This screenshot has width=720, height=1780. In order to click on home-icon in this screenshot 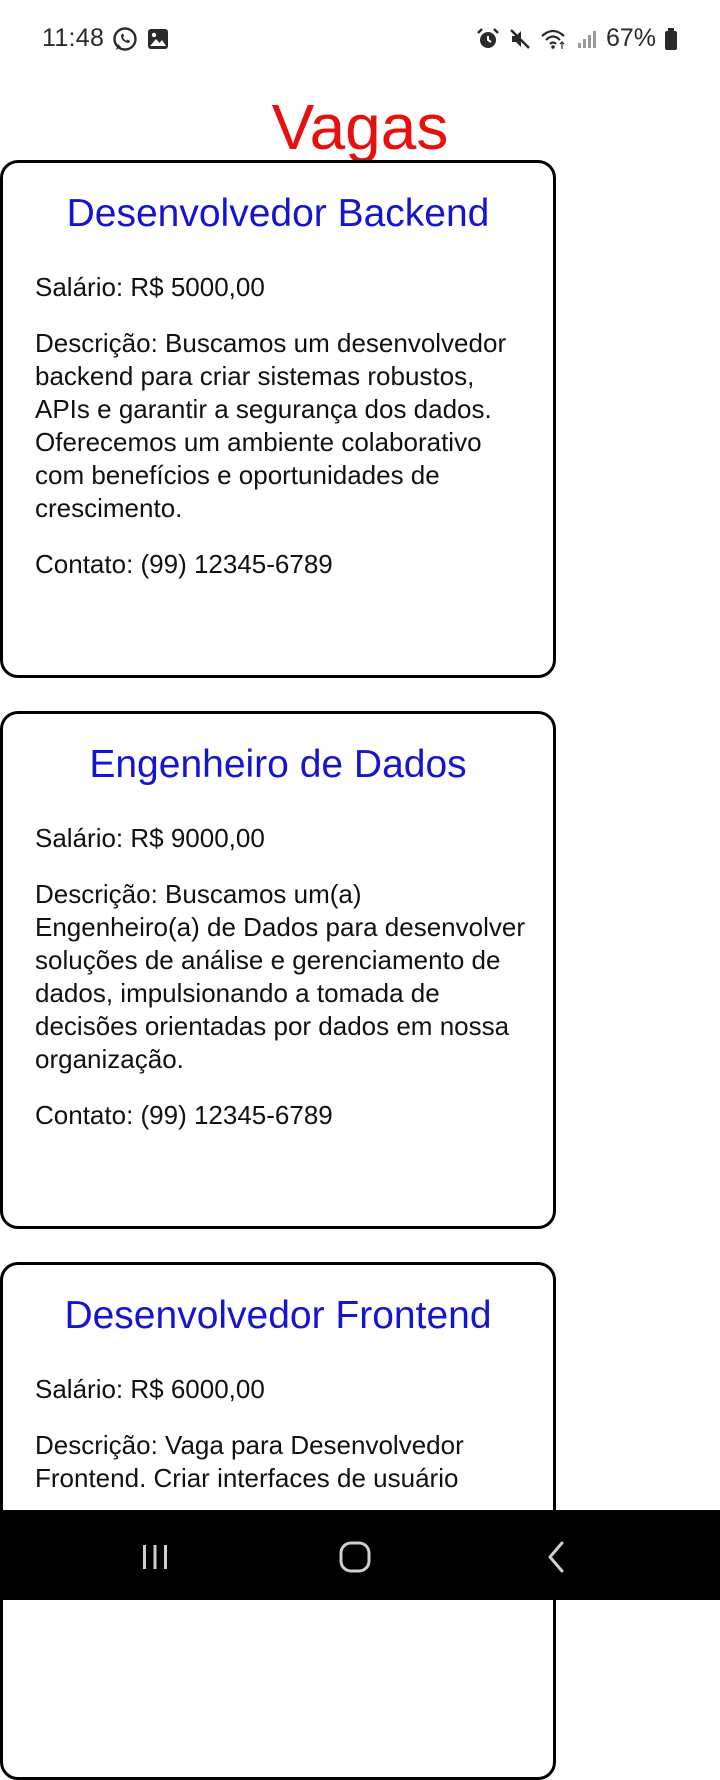, I will do `click(355, 1557)`.